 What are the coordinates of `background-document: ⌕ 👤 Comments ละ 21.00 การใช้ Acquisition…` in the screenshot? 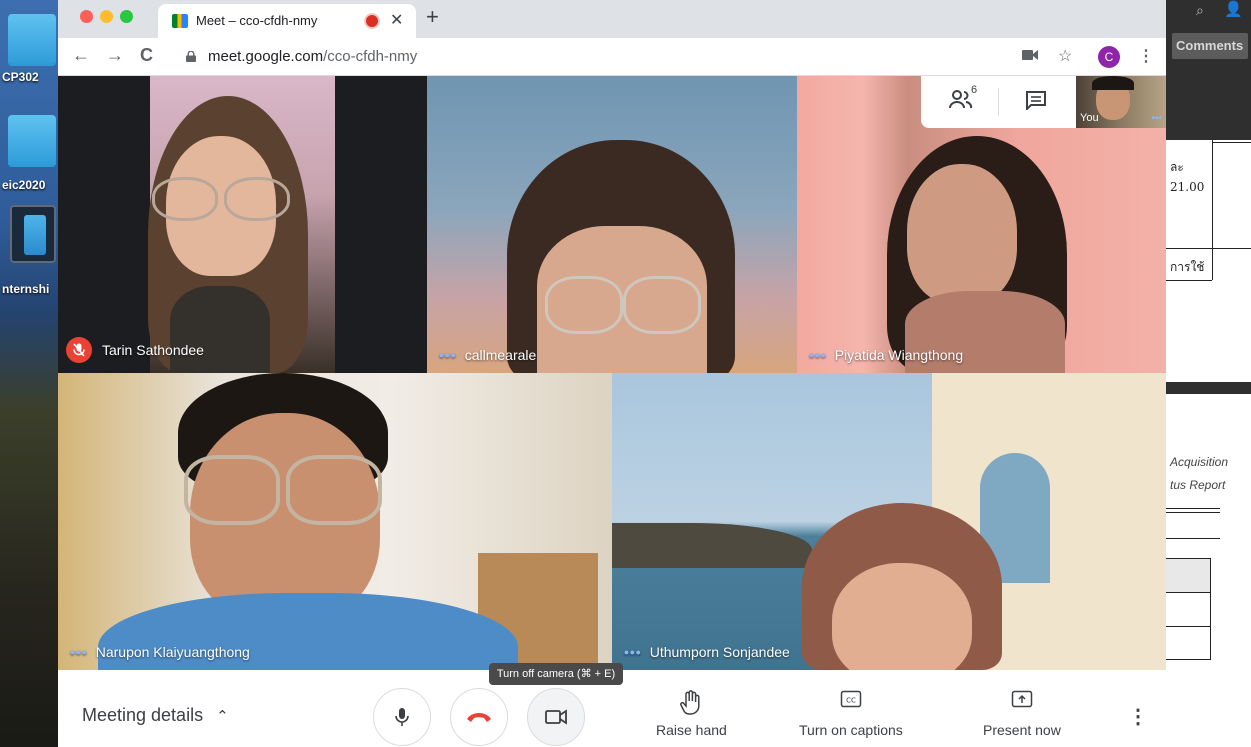 It's located at (1208, 373).